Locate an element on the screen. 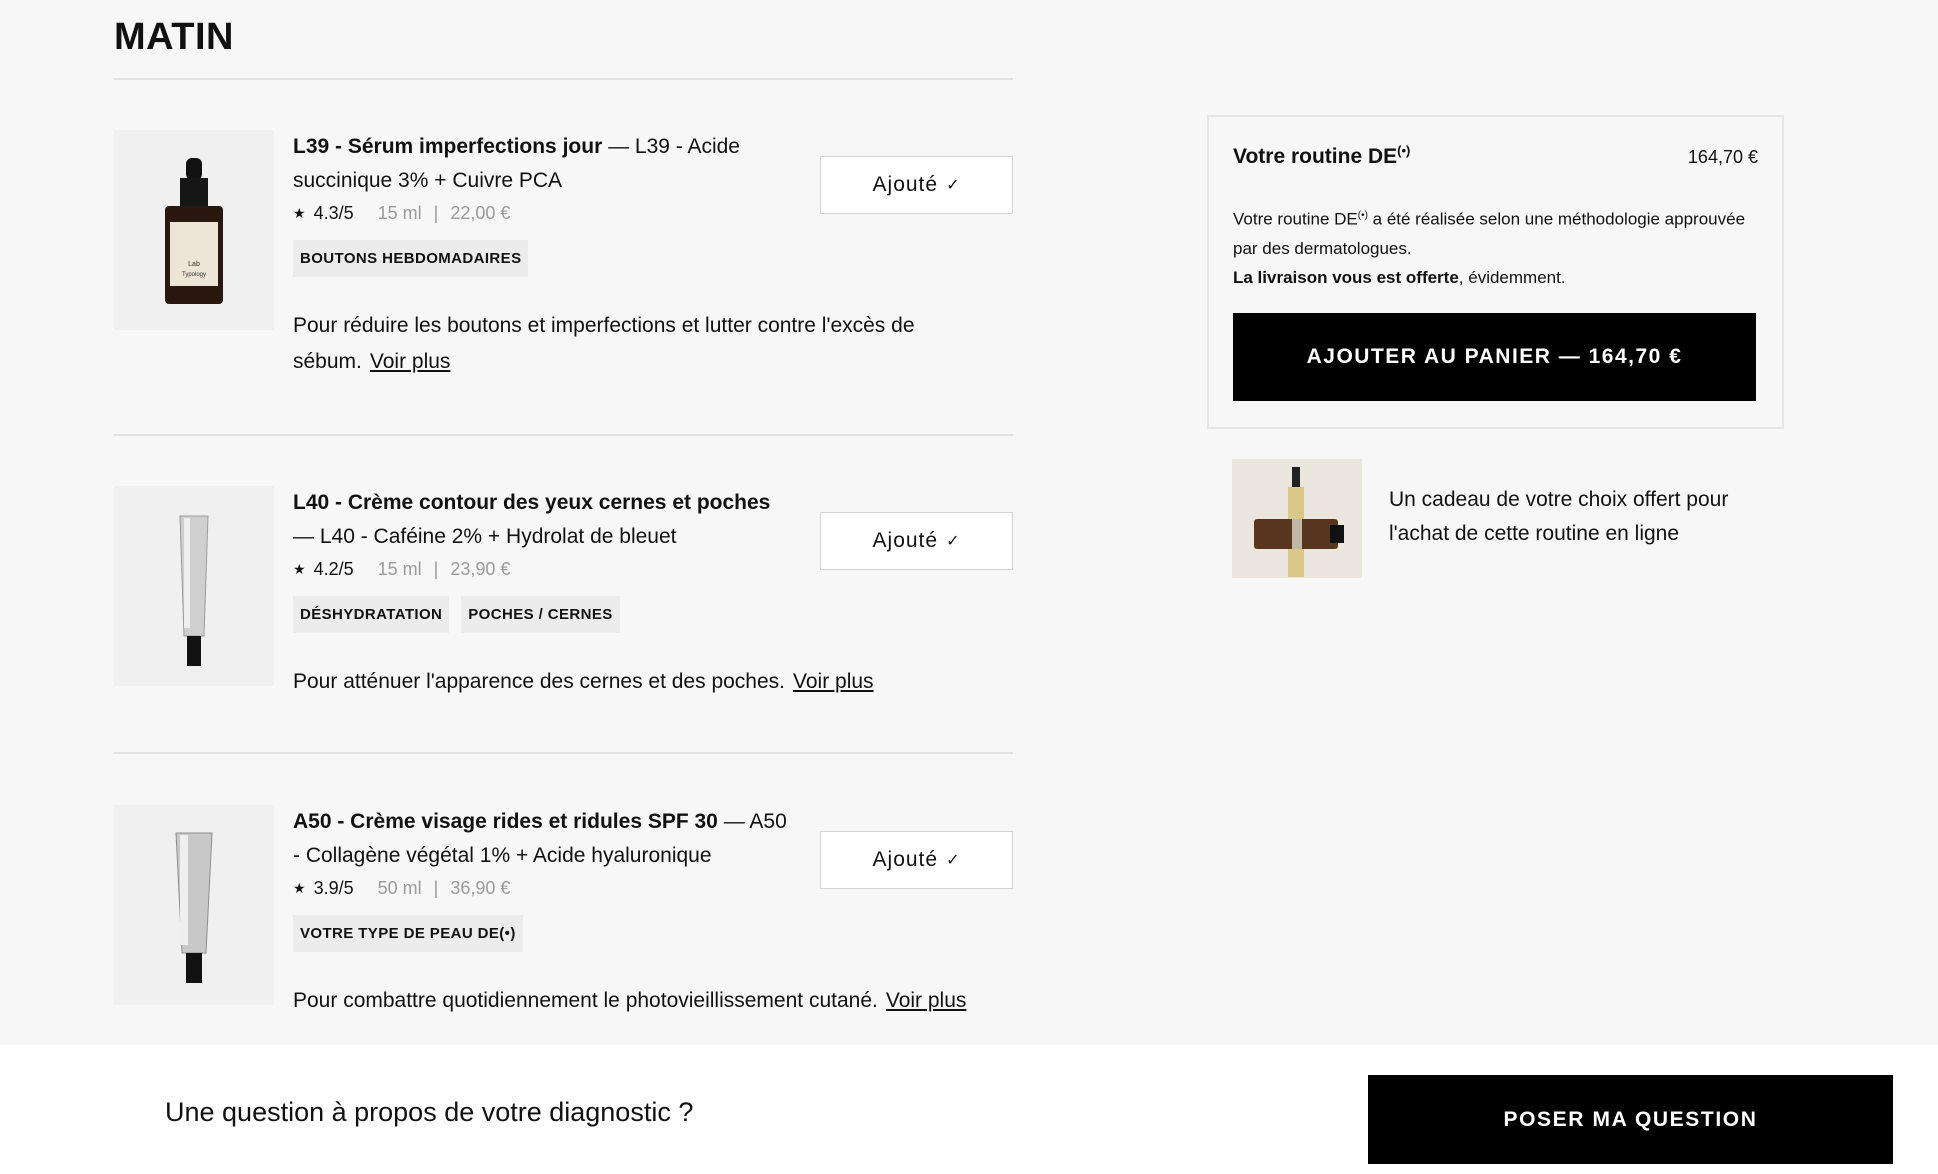 The height and width of the screenshot is (1174, 1938). product-rating: 4.3/5 is located at coordinates (333, 213).